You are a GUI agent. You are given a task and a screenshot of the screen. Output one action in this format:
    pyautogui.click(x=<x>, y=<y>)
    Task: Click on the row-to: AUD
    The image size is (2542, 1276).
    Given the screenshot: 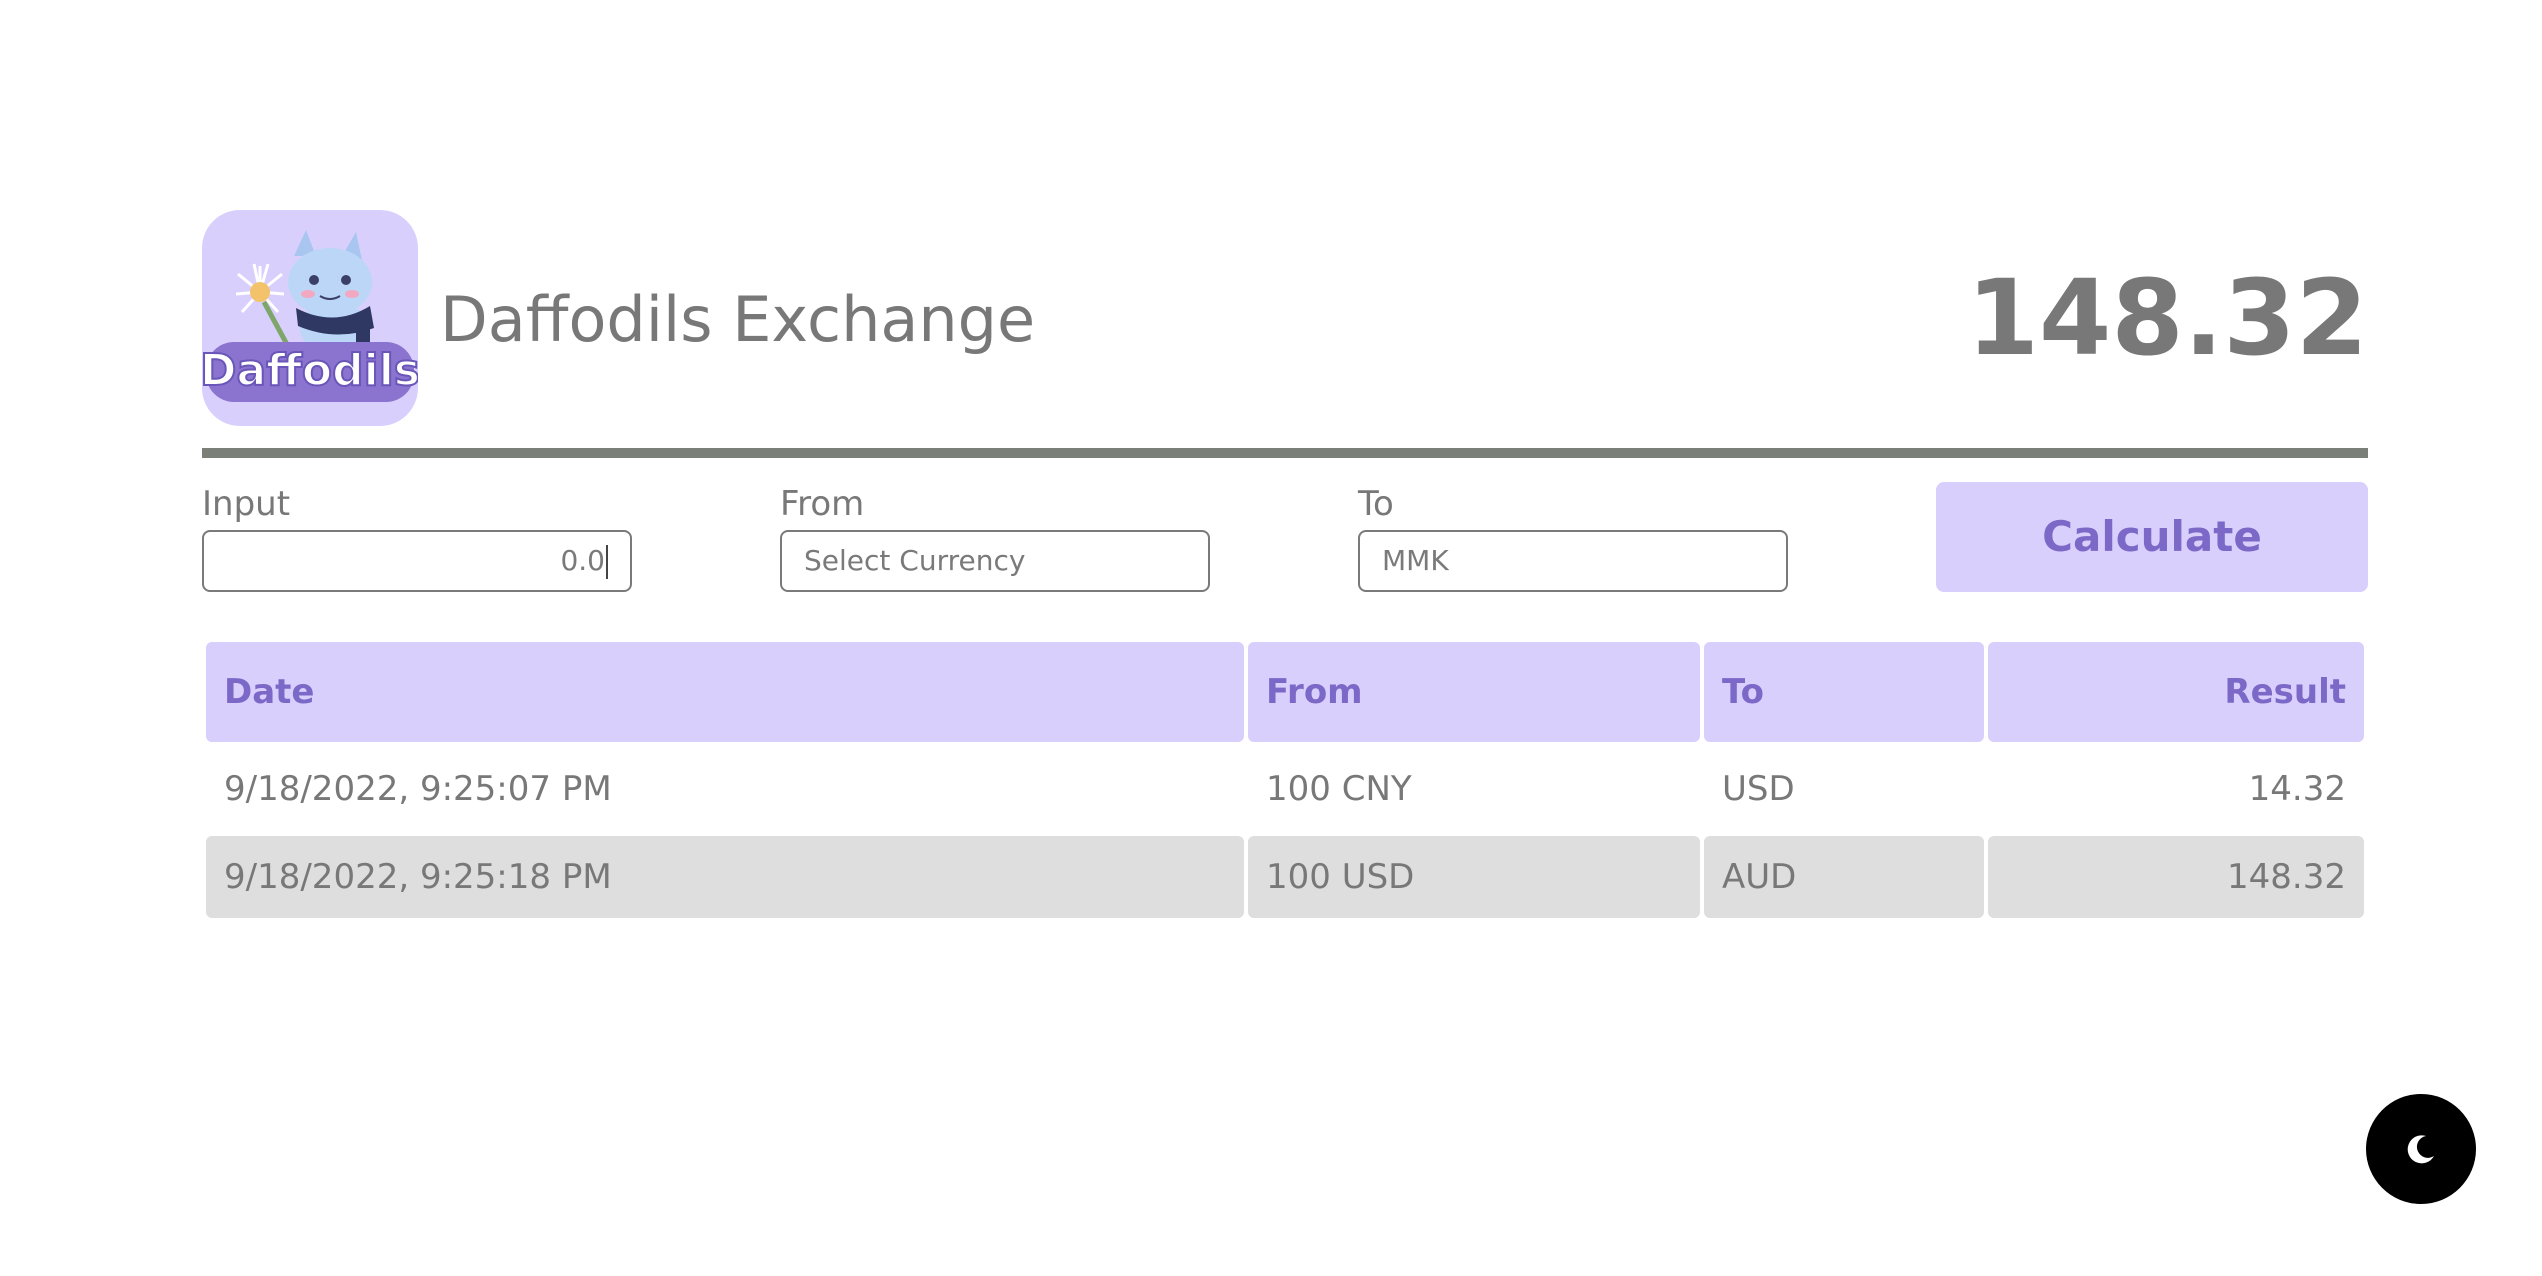 What is the action you would take?
    pyautogui.click(x=1844, y=877)
    